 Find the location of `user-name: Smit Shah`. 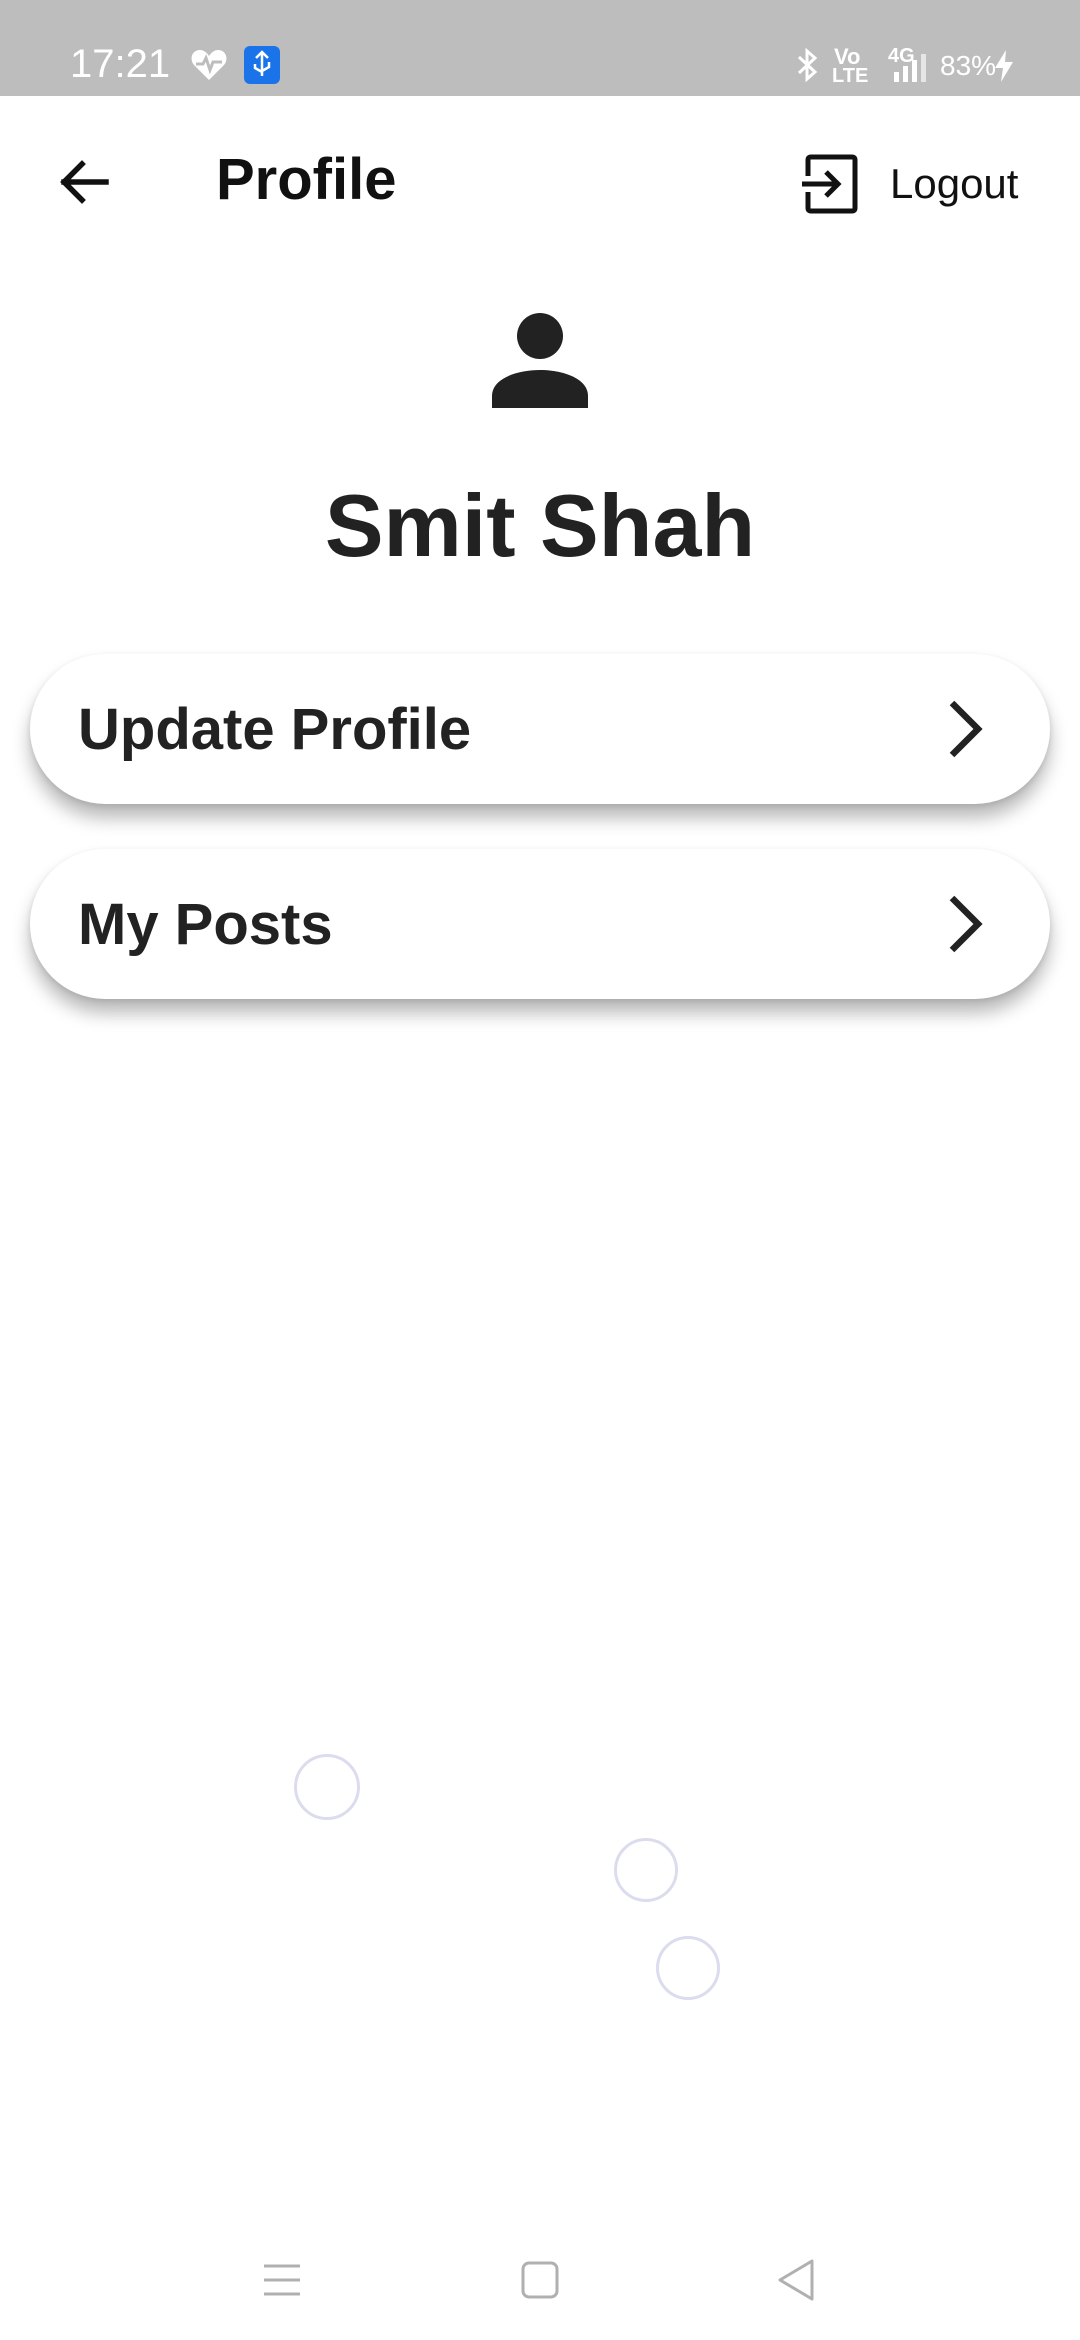

user-name: Smit Shah is located at coordinates (540, 525).